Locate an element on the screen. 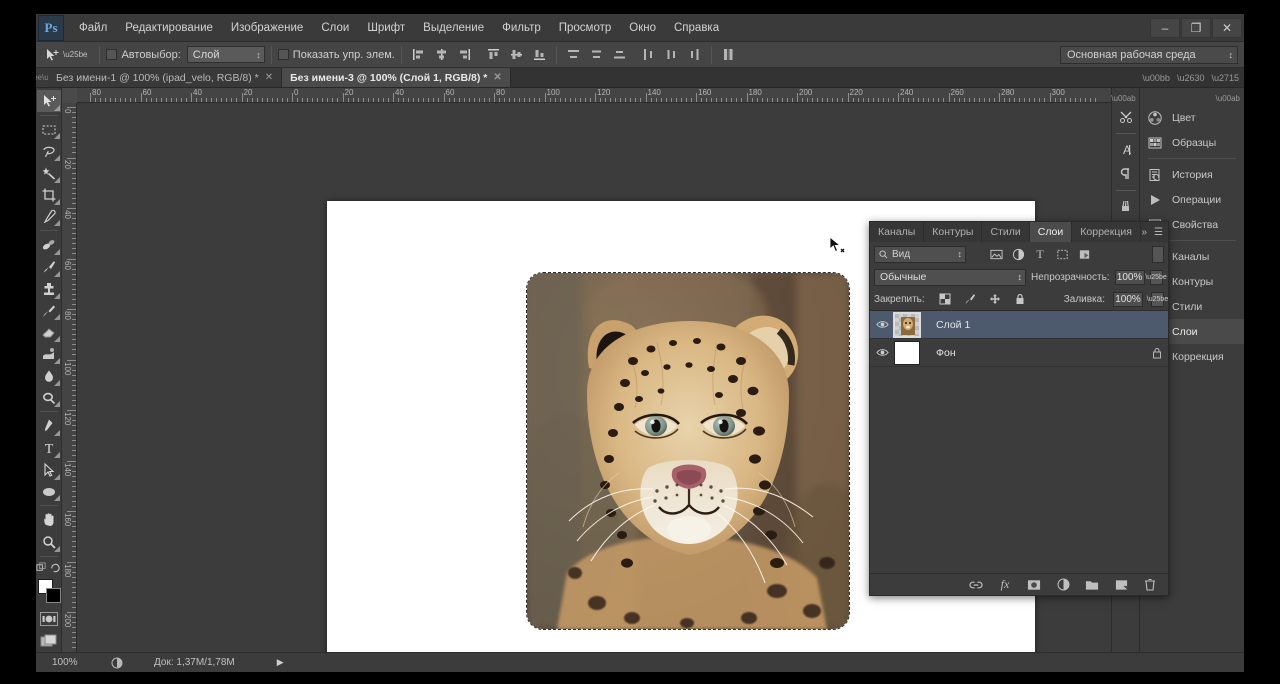 This screenshot has width=1280, height=684. new-layer-icon is located at coordinates (1121, 585).